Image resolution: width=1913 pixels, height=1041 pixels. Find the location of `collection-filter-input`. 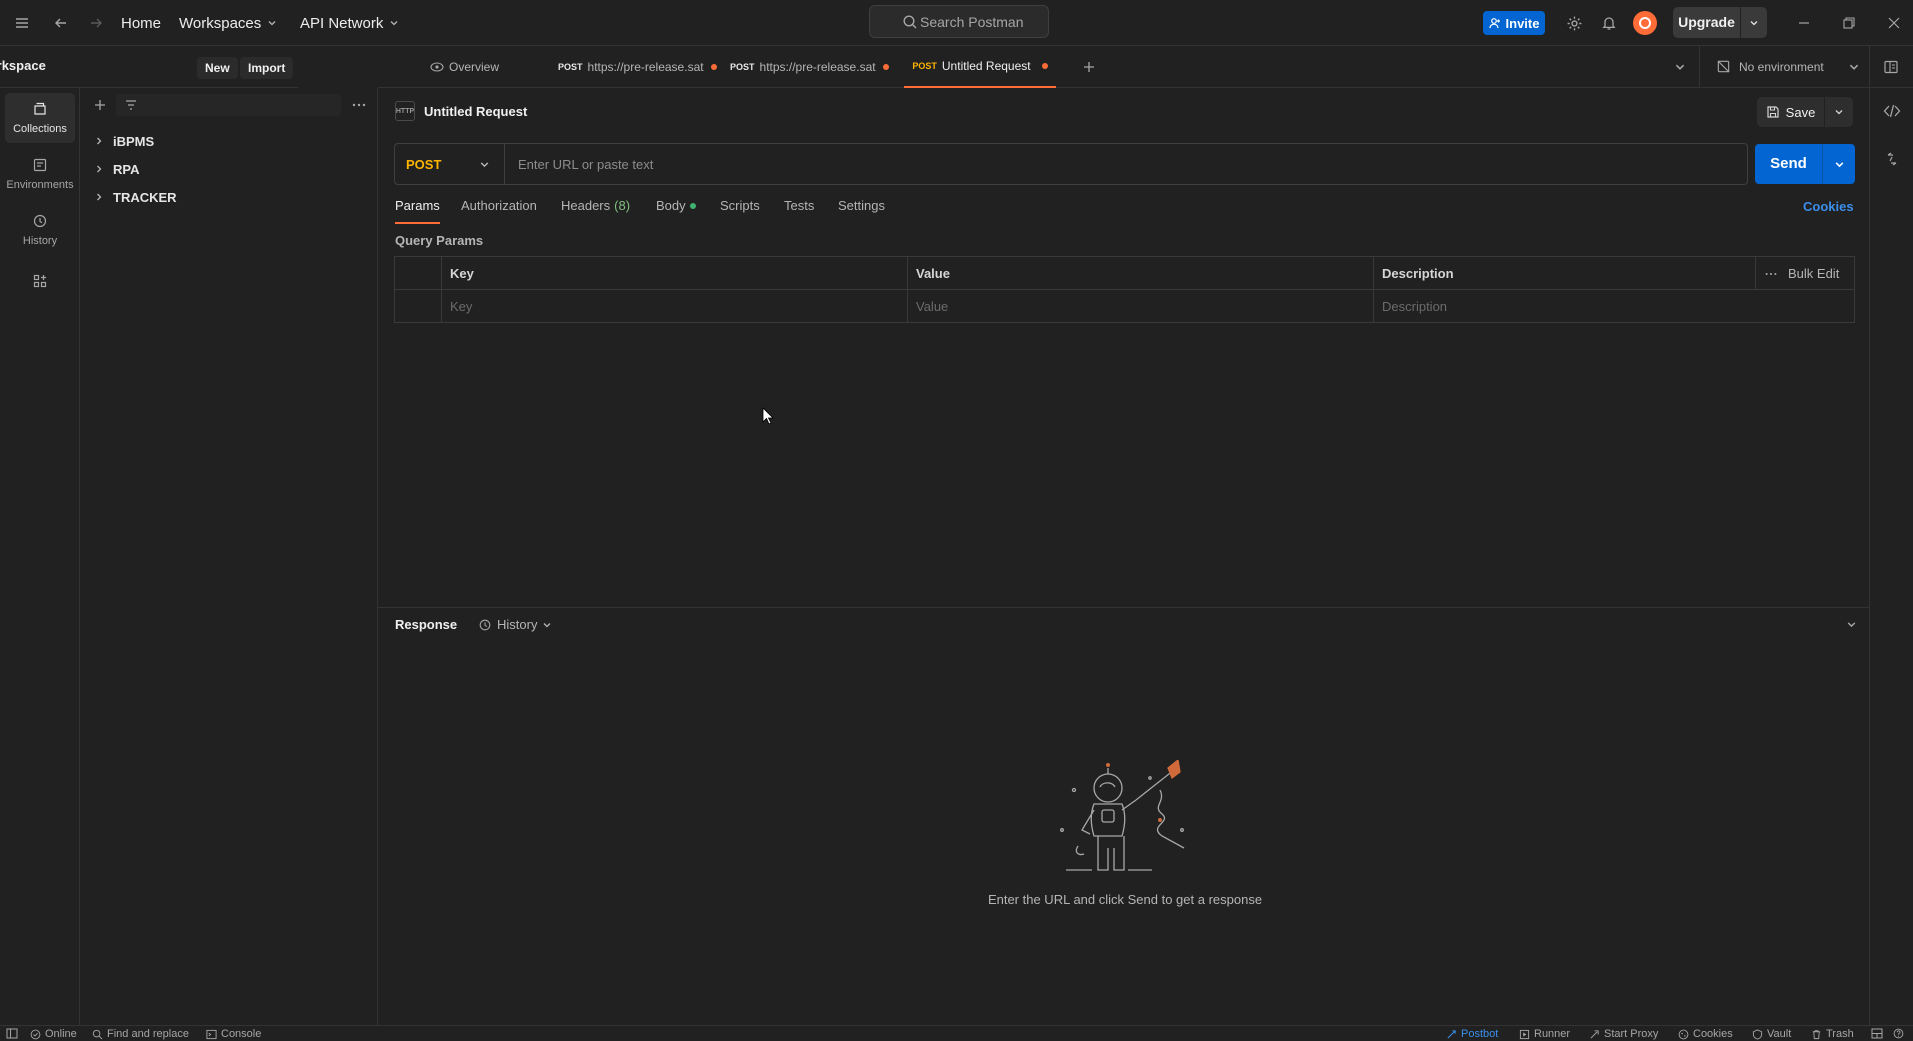

collection-filter-input is located at coordinates (228, 105).